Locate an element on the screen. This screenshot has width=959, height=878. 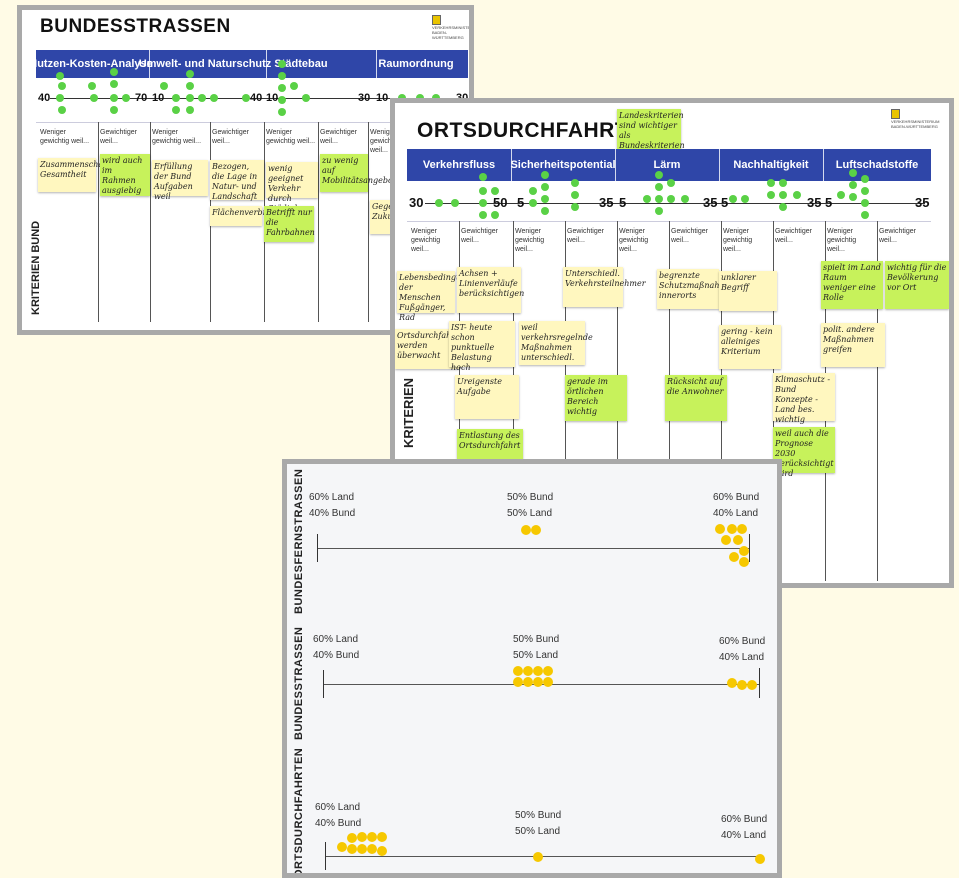
scale-max: 50 is located at coordinates (500, 202).